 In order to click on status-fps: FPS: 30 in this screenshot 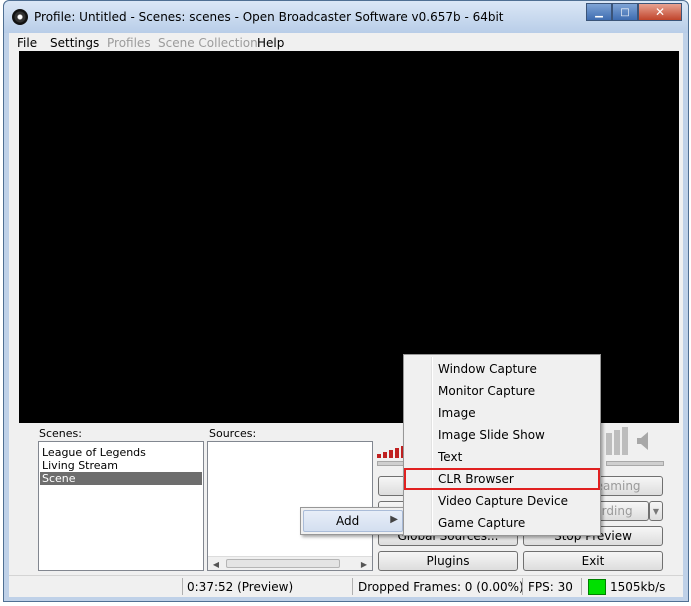, I will do `click(550, 587)`.